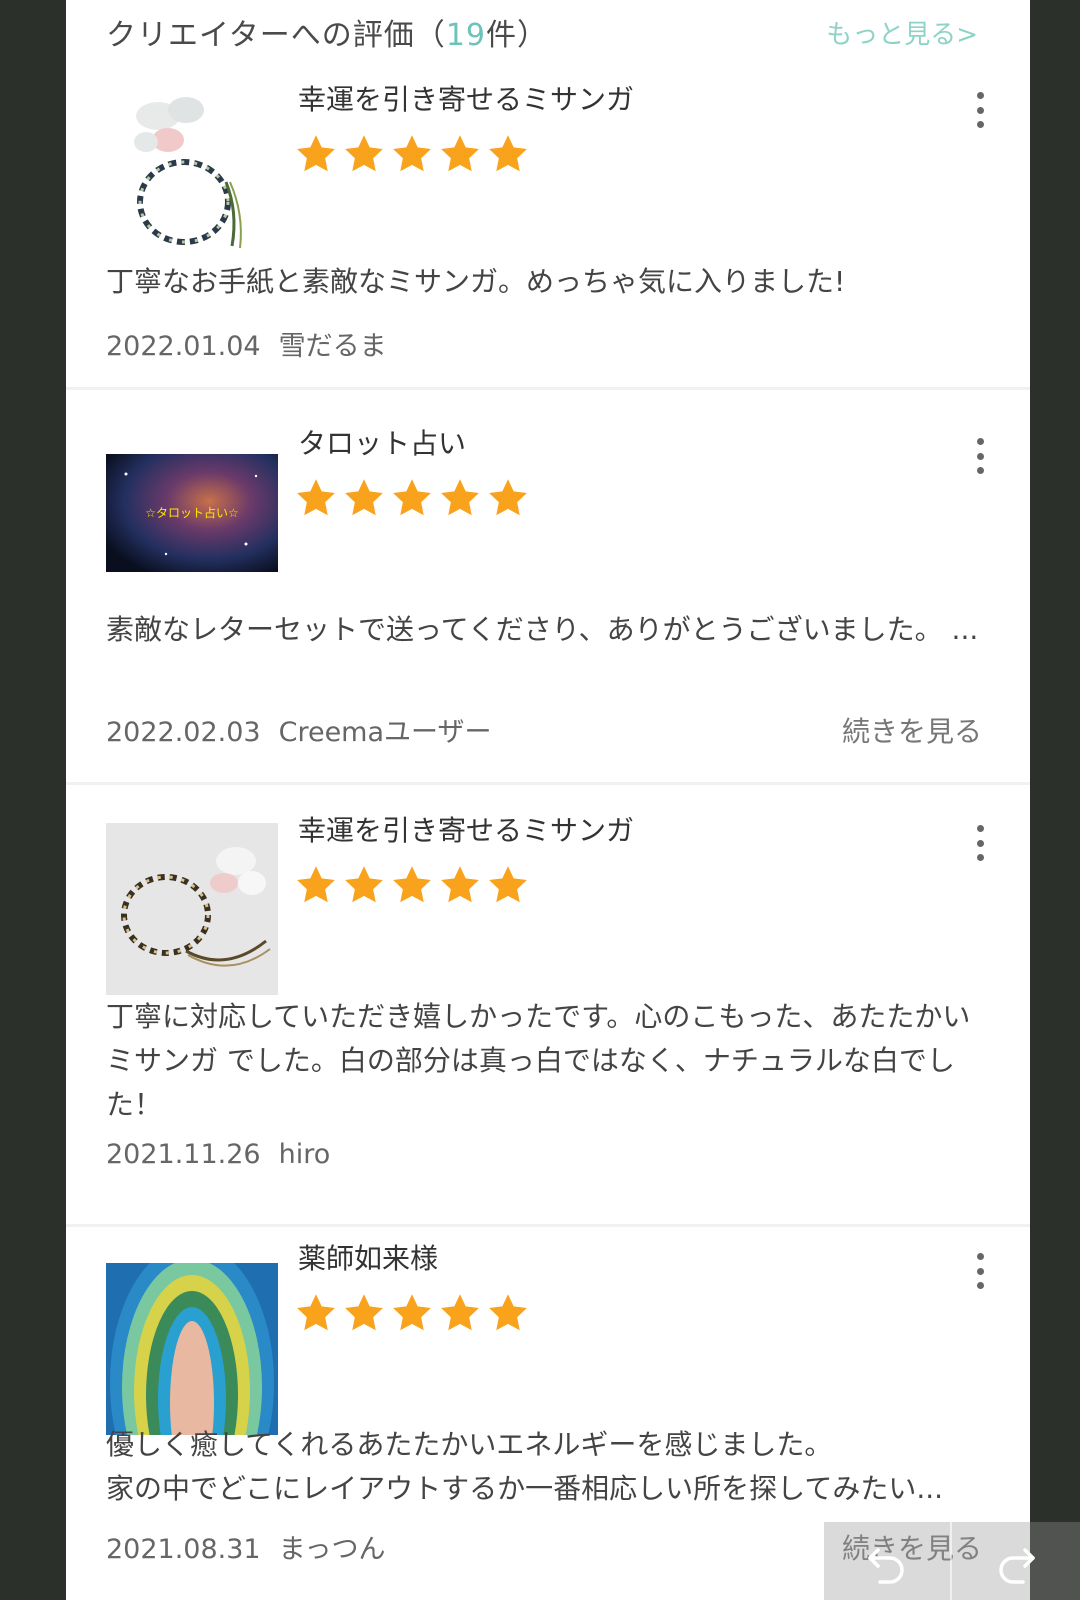 This screenshot has width=1080, height=1600. I want to click on read-more-link: 続きを見る, so click(912, 730).